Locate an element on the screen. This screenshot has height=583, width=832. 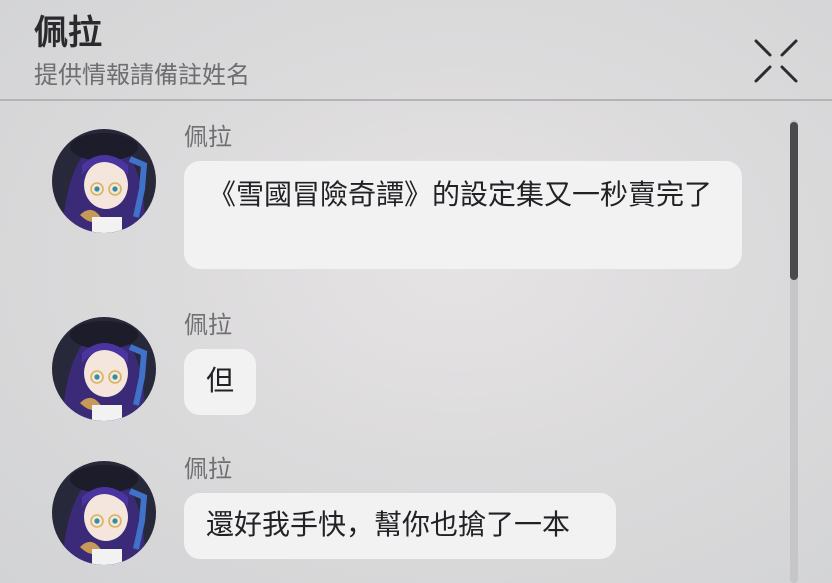
close-button is located at coordinates (776, 61).